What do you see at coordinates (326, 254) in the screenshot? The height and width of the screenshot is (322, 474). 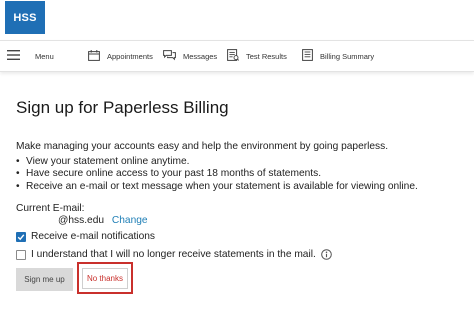 I see `info-icon` at bounding box center [326, 254].